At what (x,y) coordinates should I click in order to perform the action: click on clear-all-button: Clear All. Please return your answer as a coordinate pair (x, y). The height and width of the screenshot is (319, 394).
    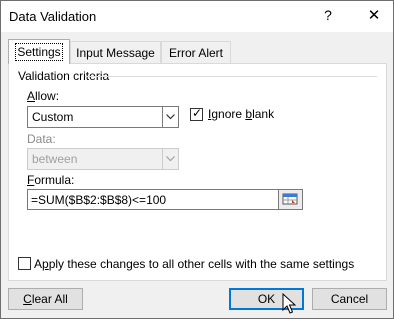
    Looking at the image, I should click on (45, 299).